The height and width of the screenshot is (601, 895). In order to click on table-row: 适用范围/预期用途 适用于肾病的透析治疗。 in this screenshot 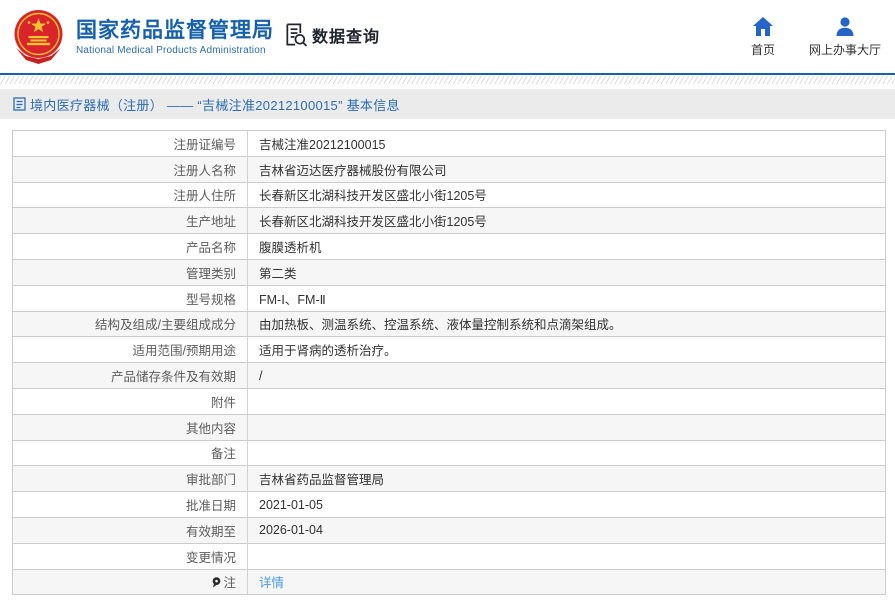, I will do `click(449, 349)`.